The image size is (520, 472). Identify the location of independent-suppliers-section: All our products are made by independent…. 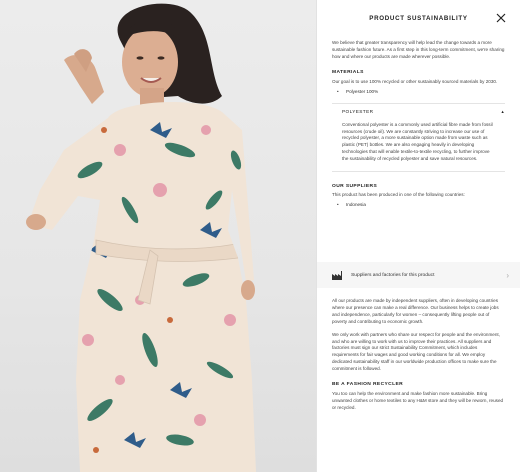
(418, 355).